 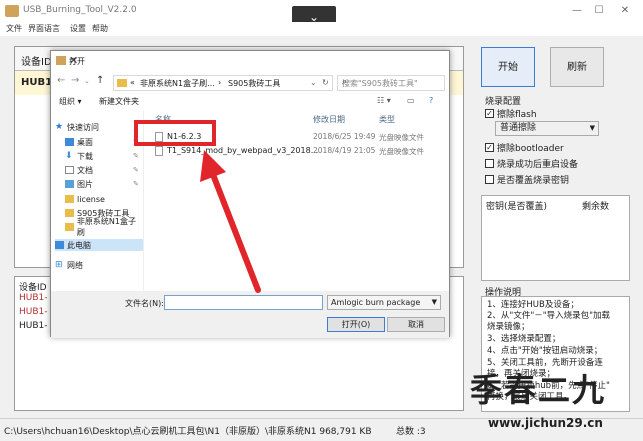 What do you see at coordinates (555, 238) in the screenshot?
I see `key-panel: 密钥(是否覆盖) 剩余数` at bounding box center [555, 238].